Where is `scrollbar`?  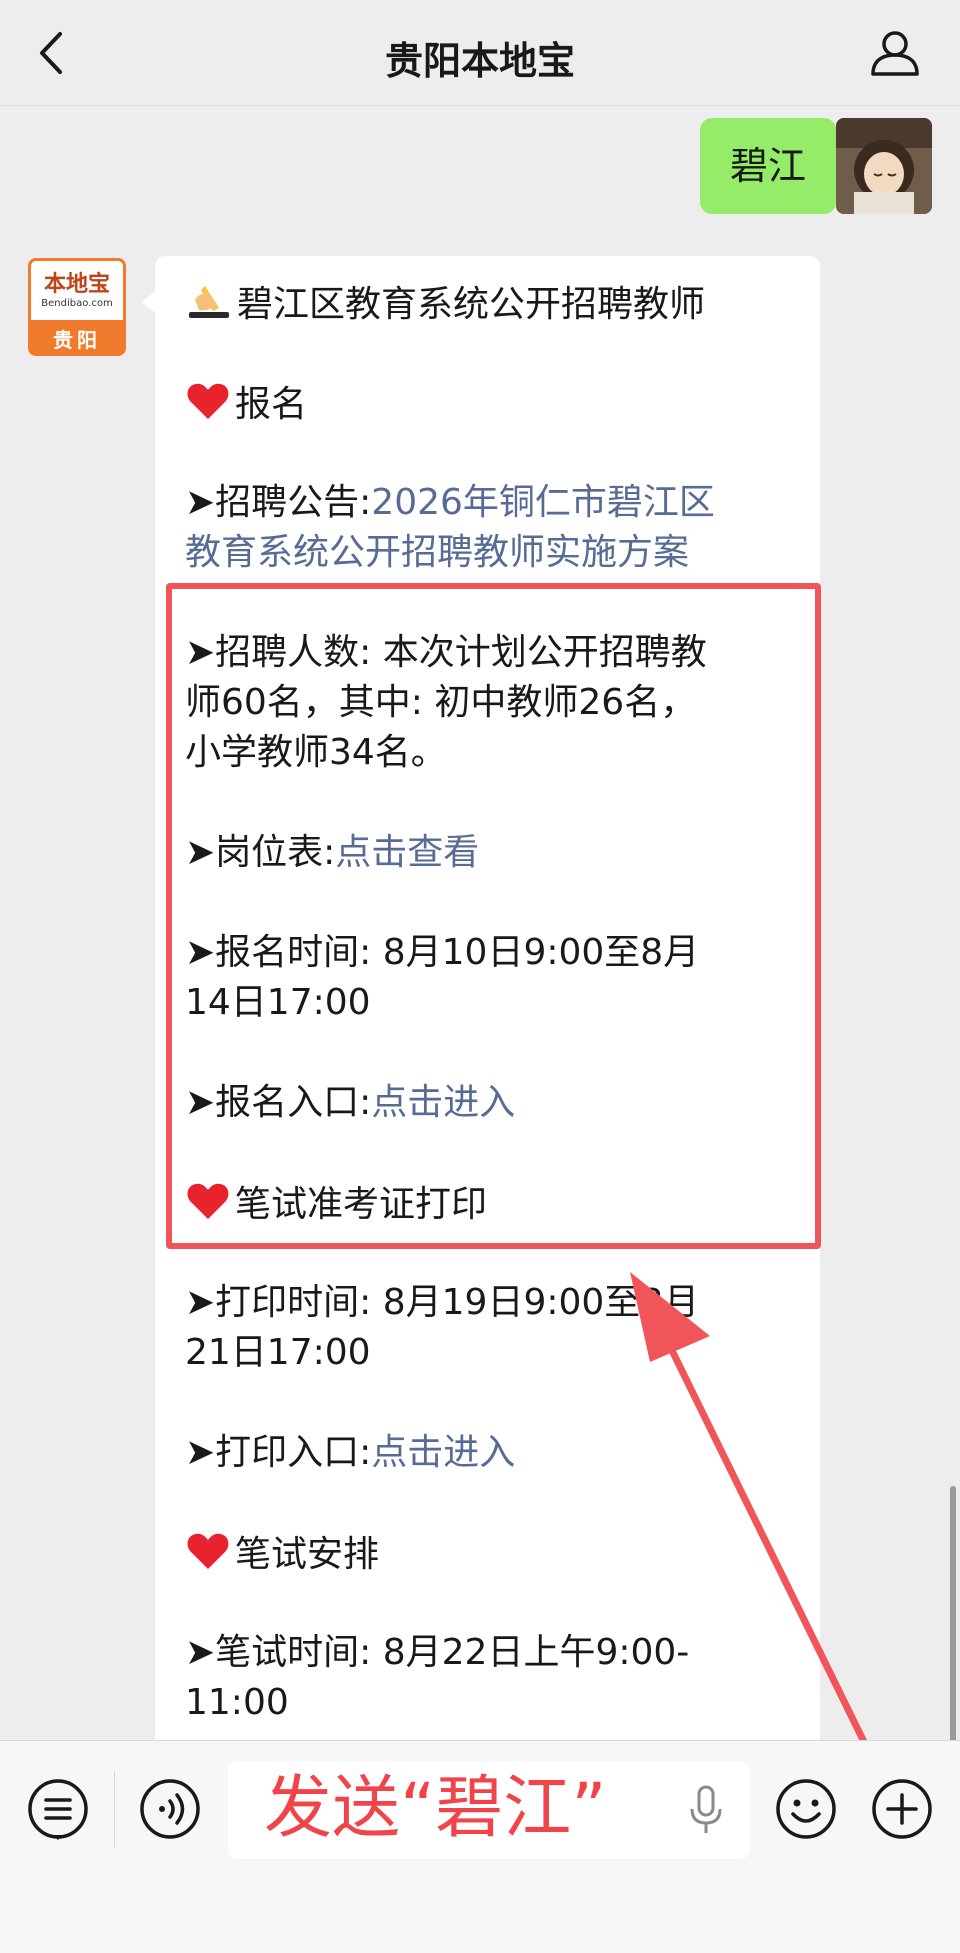
scrollbar is located at coordinates (953, 1613).